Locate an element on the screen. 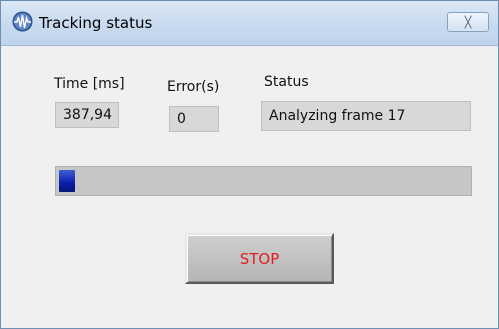 The width and height of the screenshot is (499, 329). errors-label: Error(s) is located at coordinates (193, 87).